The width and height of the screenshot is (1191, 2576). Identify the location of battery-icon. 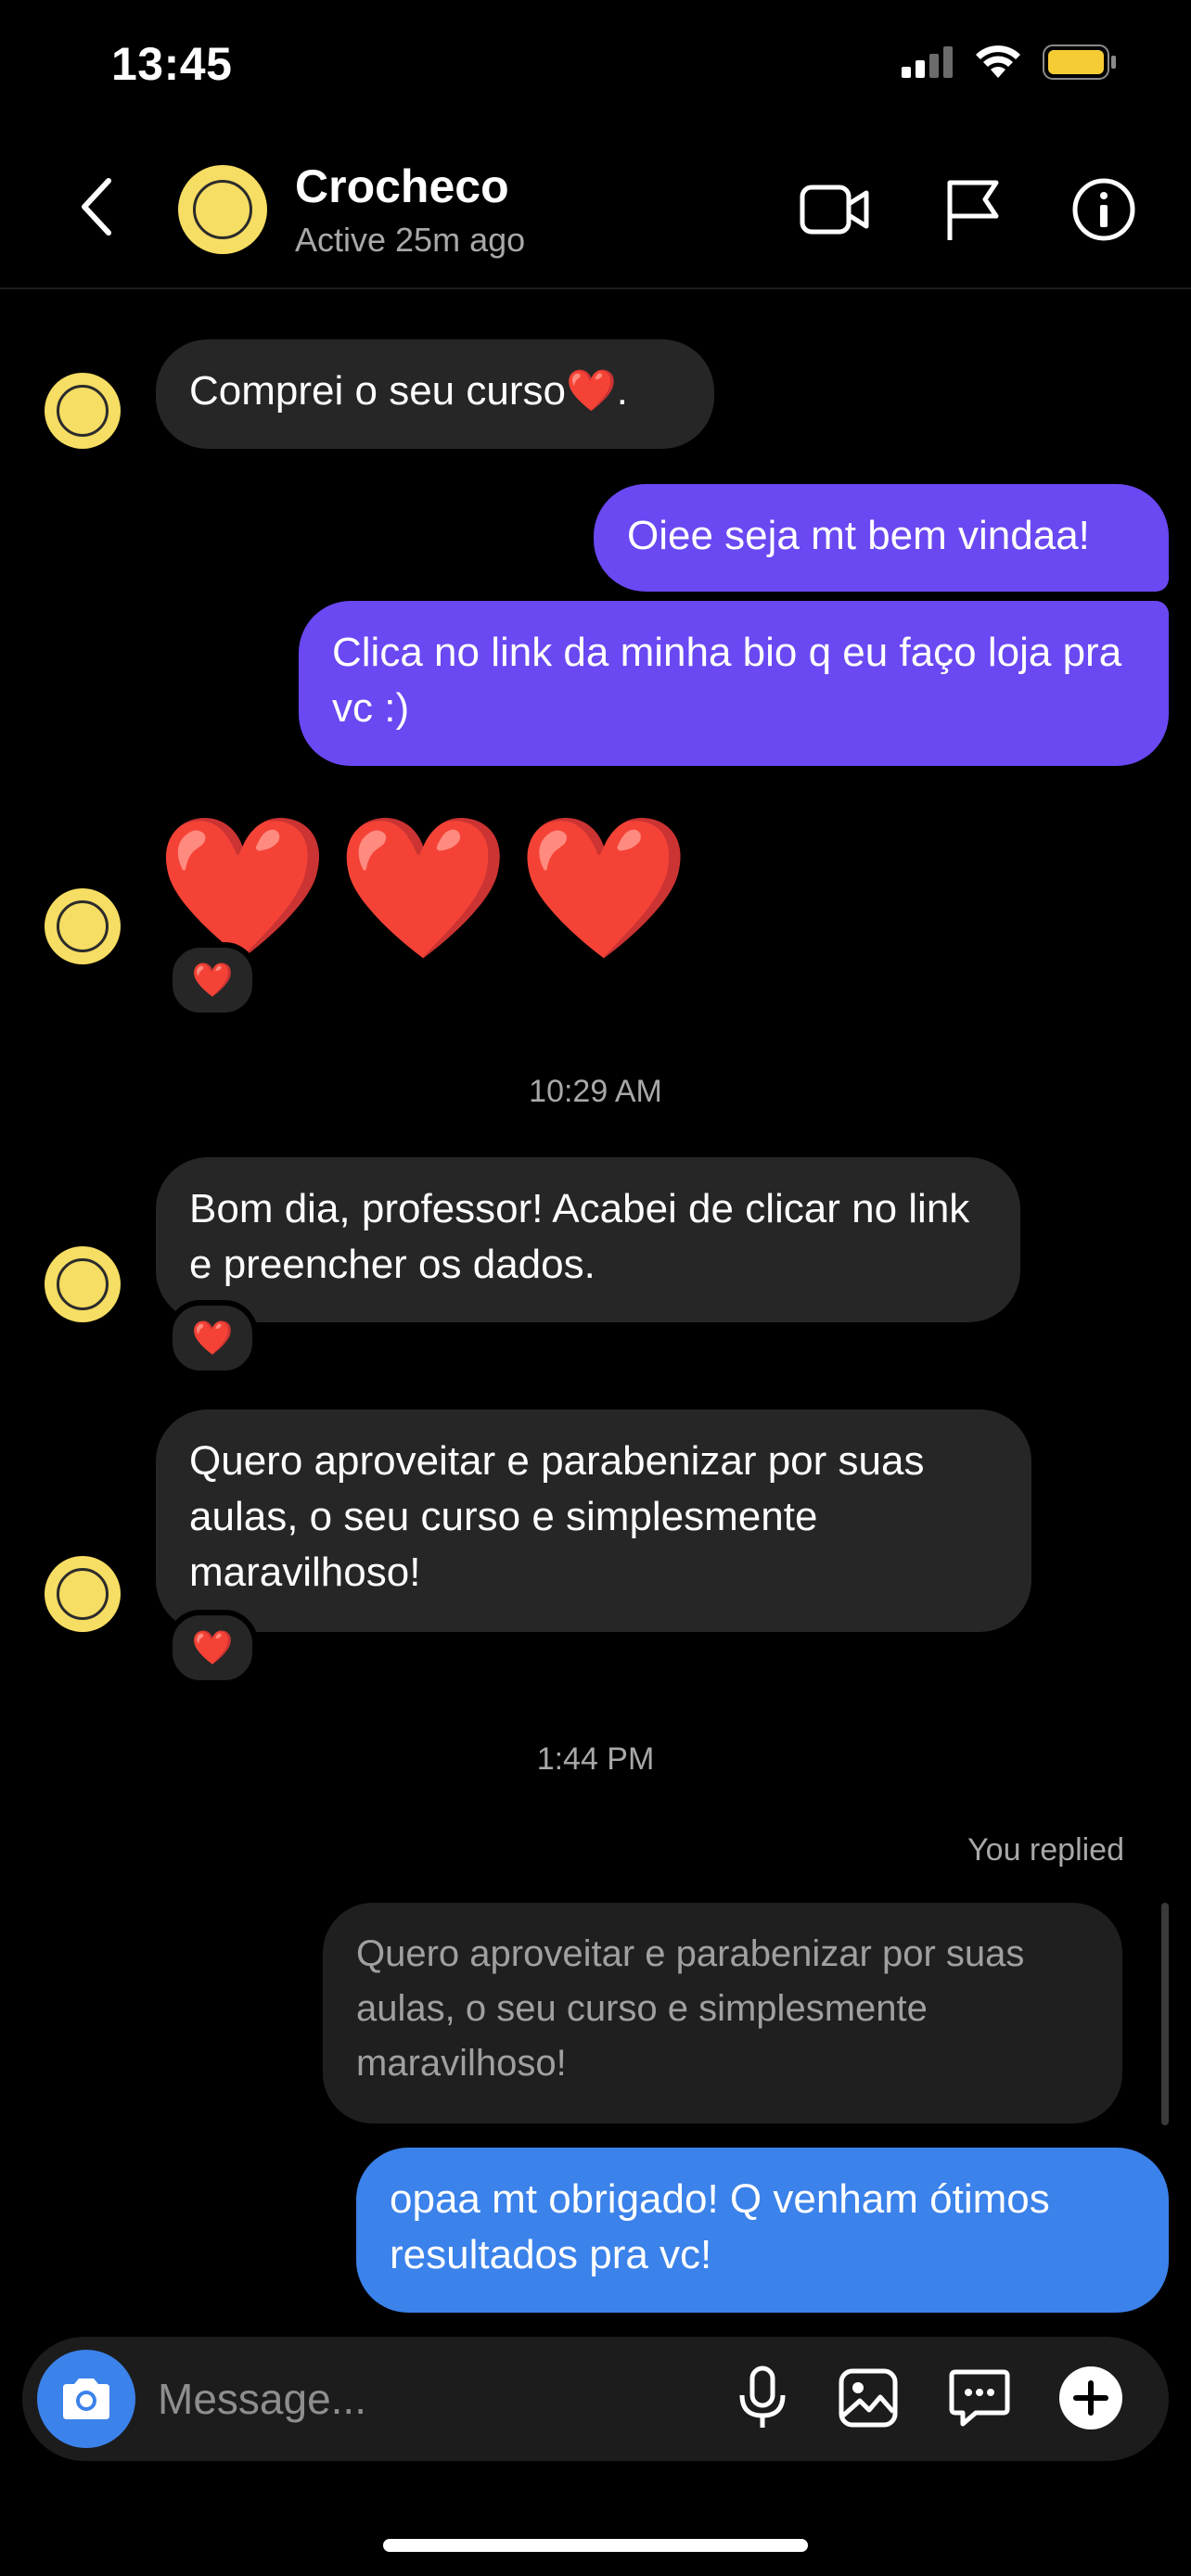
(1079, 62).